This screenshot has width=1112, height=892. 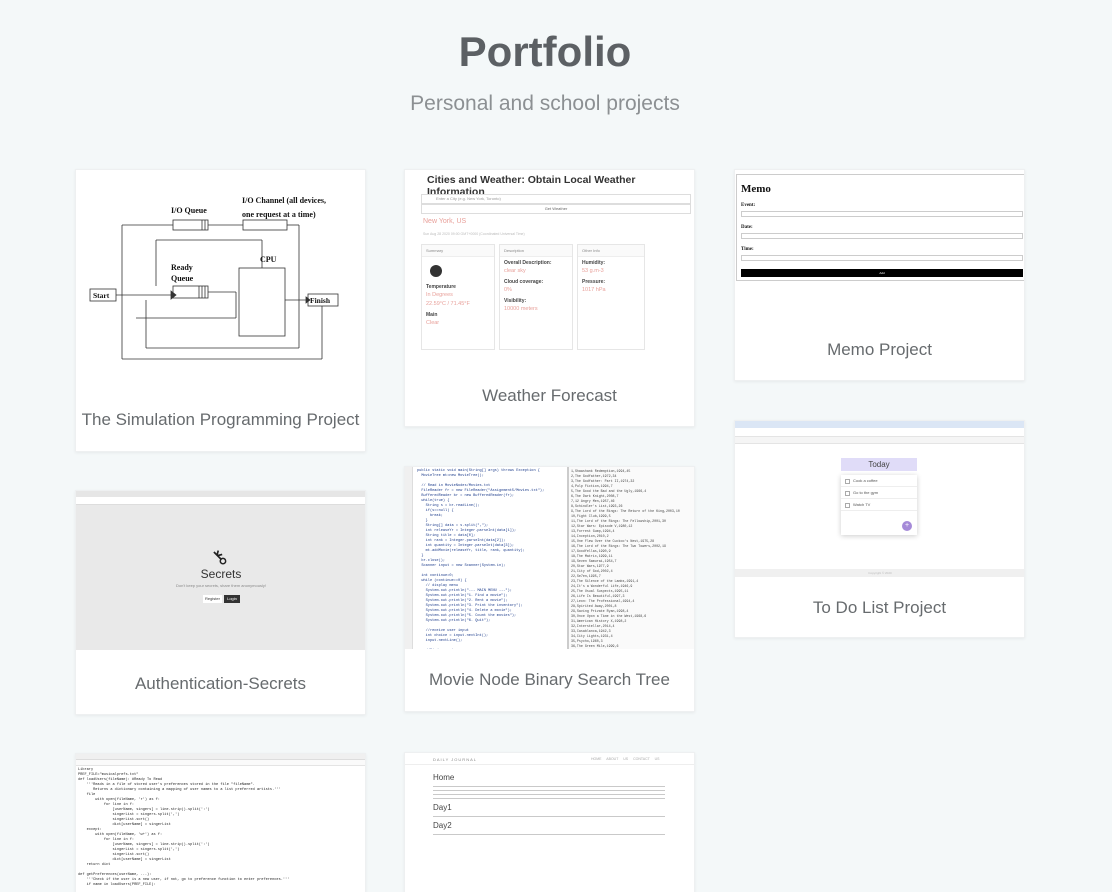 What do you see at coordinates (556, 209) in the screenshot?
I see `get-weather-button: Get Weather` at bounding box center [556, 209].